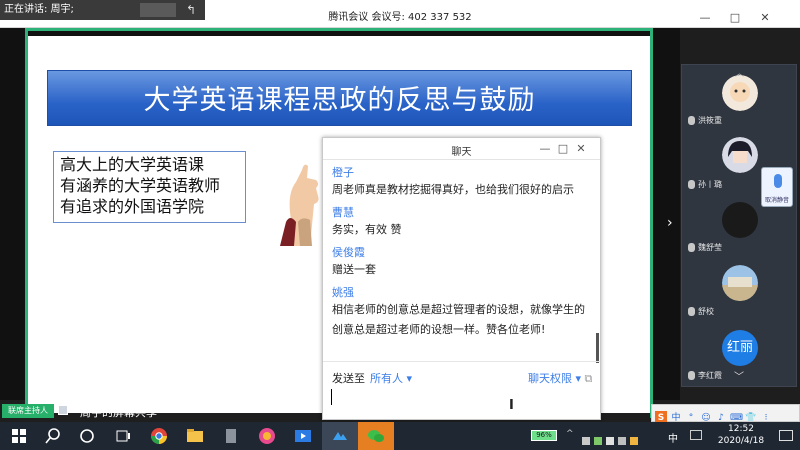  Describe the element at coordinates (231, 436) in the screenshot. I see `app-icon` at that location.